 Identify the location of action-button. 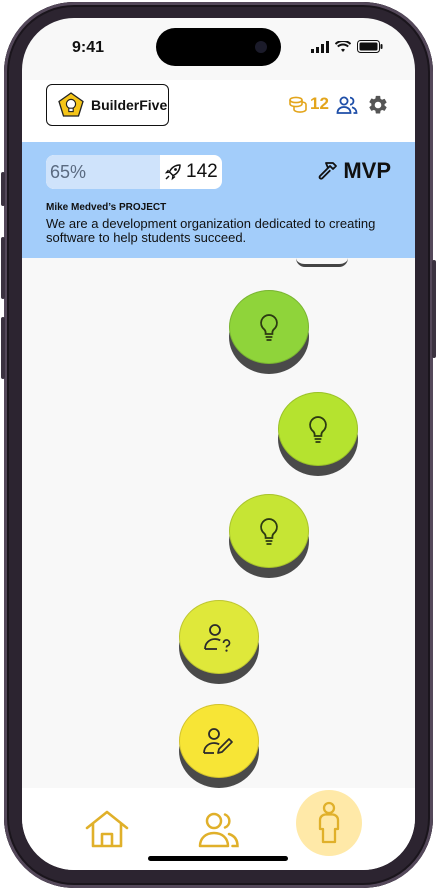
(3, 189).